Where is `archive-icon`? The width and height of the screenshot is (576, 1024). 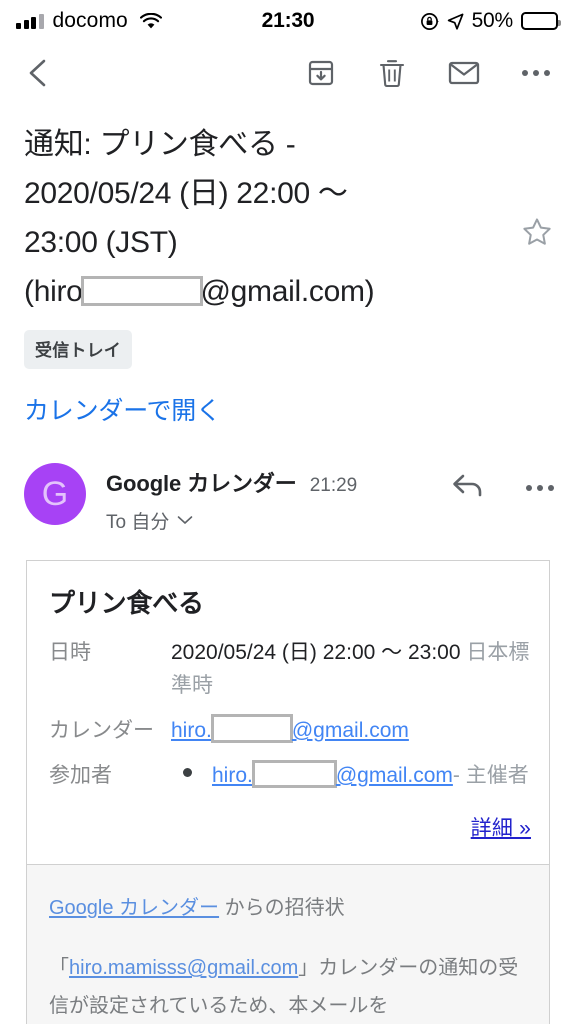 archive-icon is located at coordinates (321, 73).